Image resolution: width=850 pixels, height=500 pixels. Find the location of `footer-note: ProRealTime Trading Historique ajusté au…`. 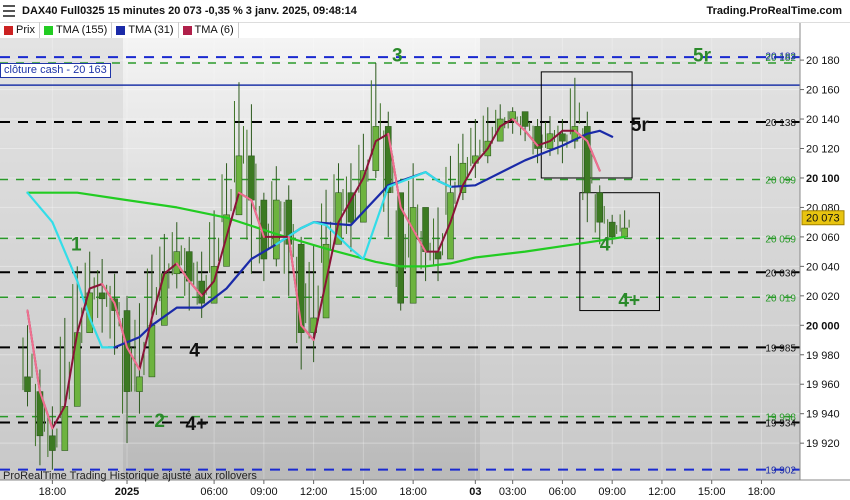

footer-note: ProRealTime Trading Historique ajusté au… is located at coordinates (130, 476).